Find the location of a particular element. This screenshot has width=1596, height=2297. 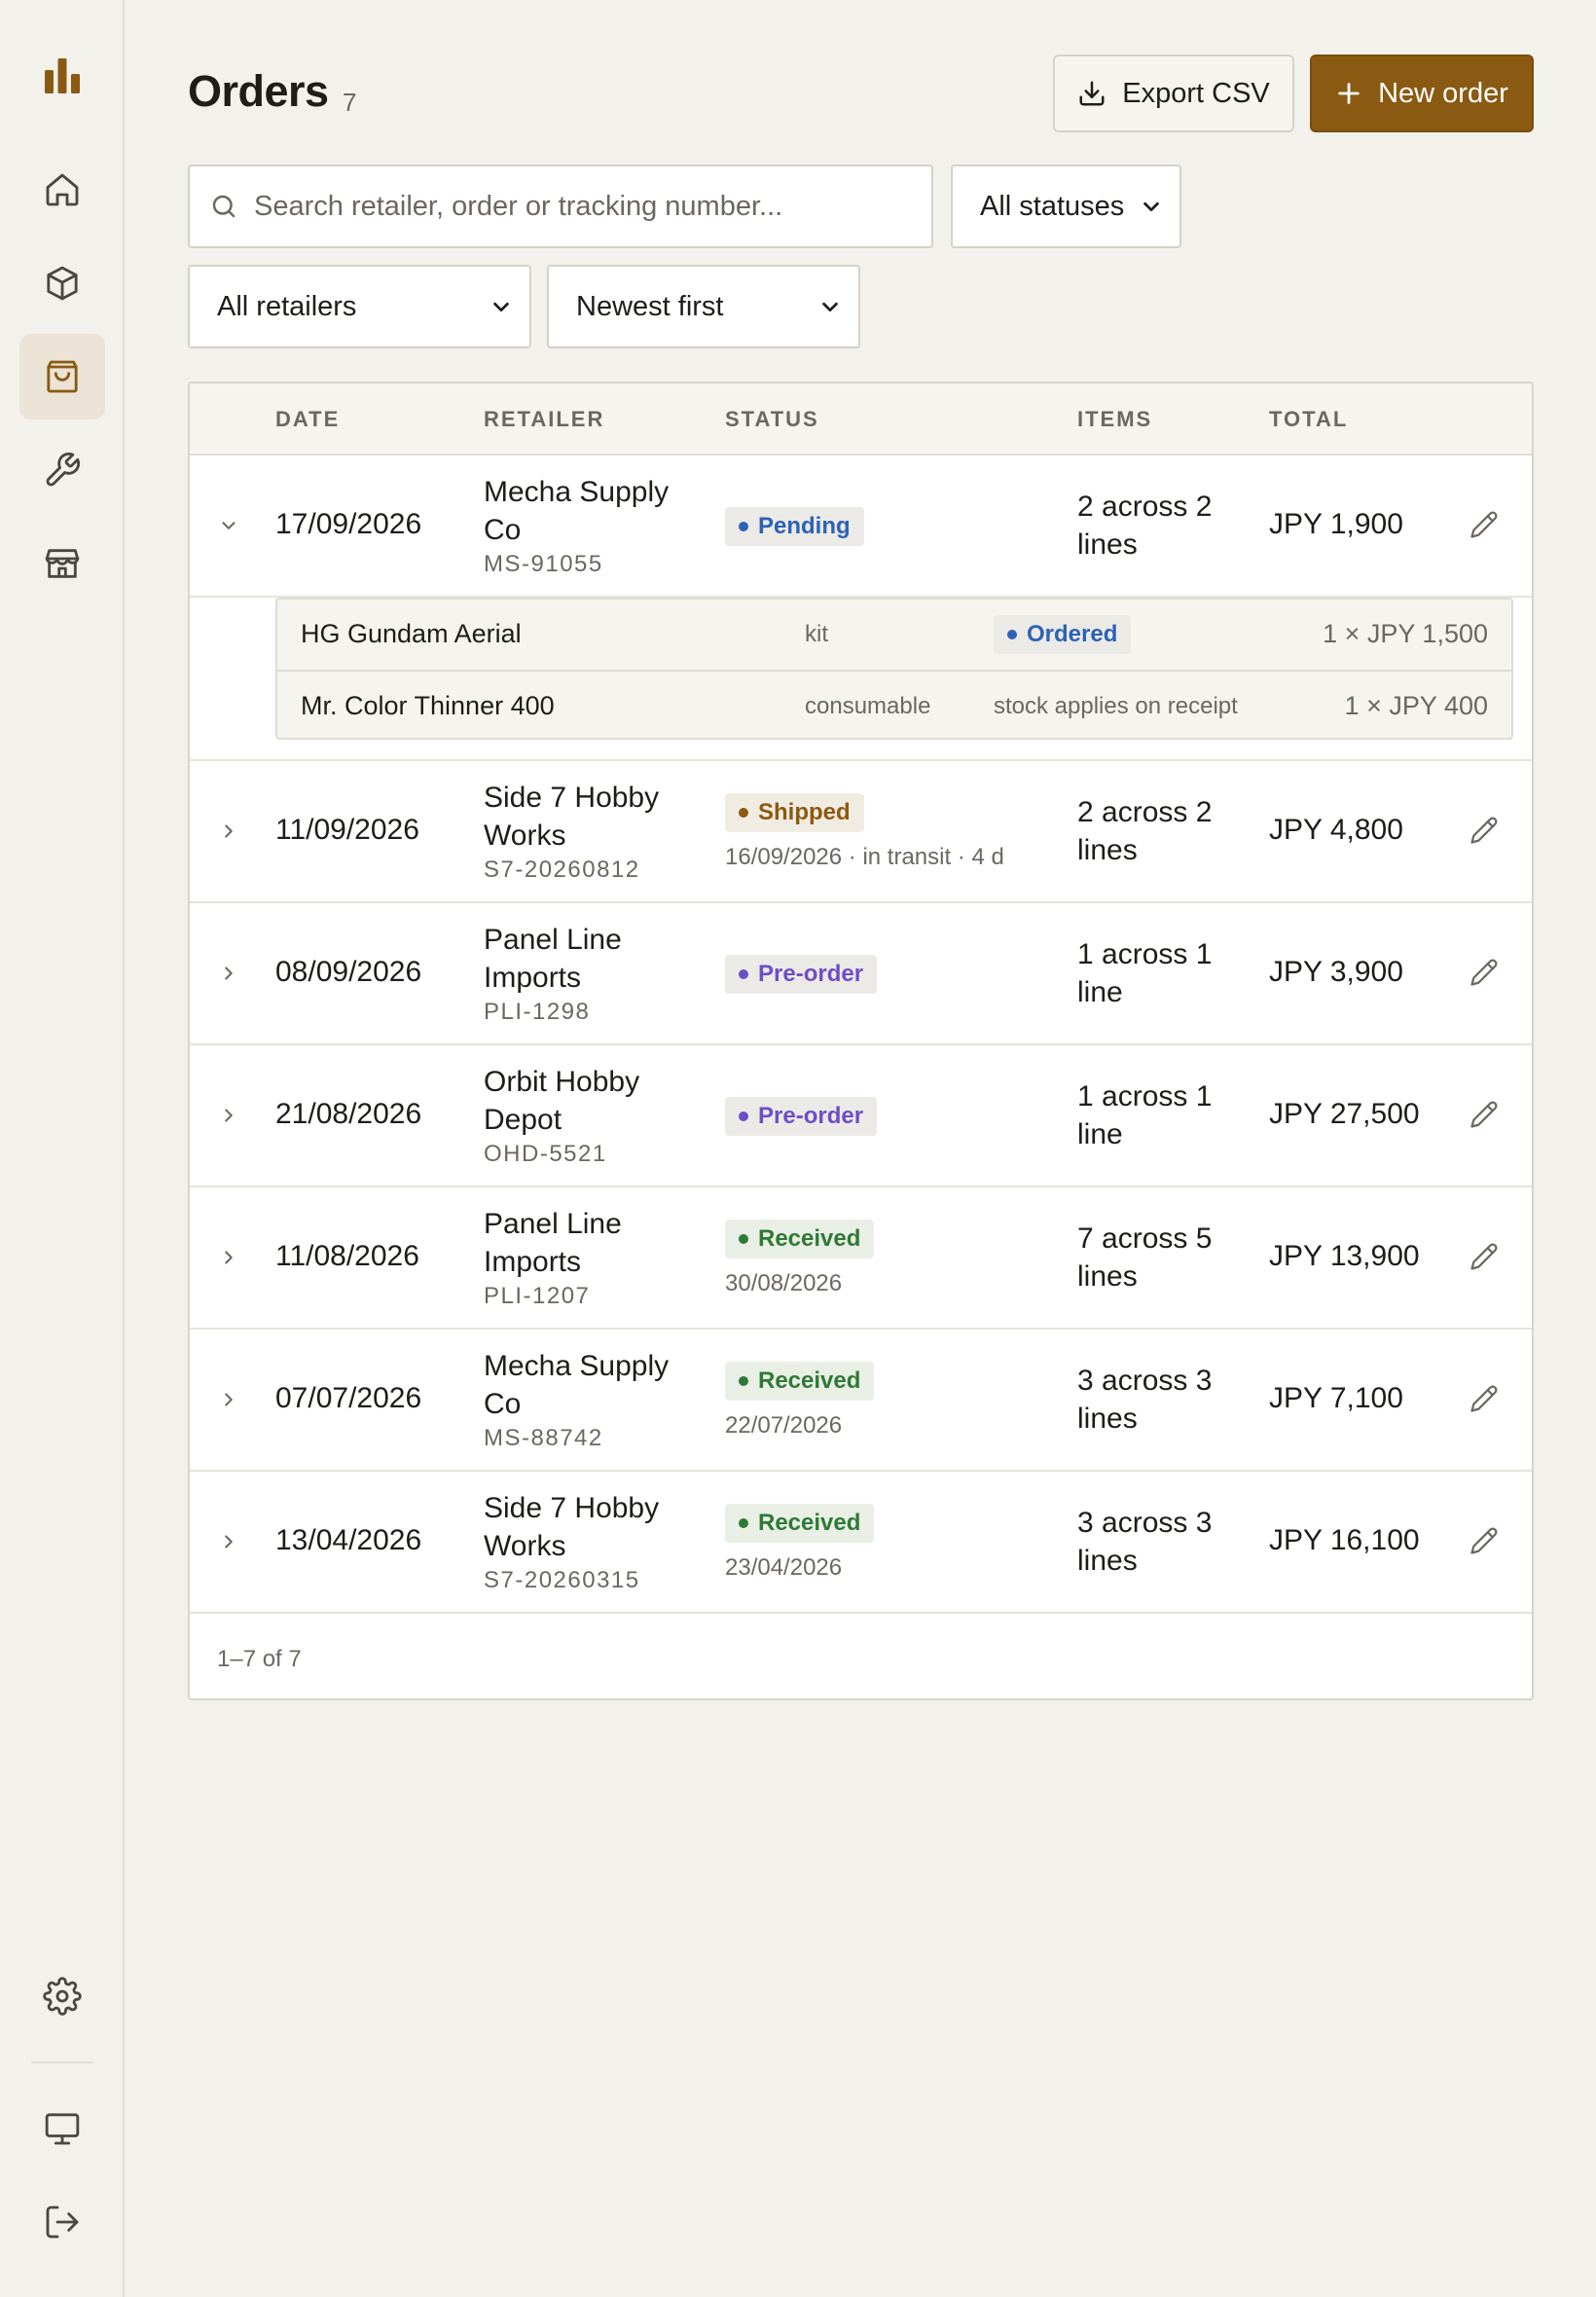

line-item-category: consumable is located at coordinates (868, 706).